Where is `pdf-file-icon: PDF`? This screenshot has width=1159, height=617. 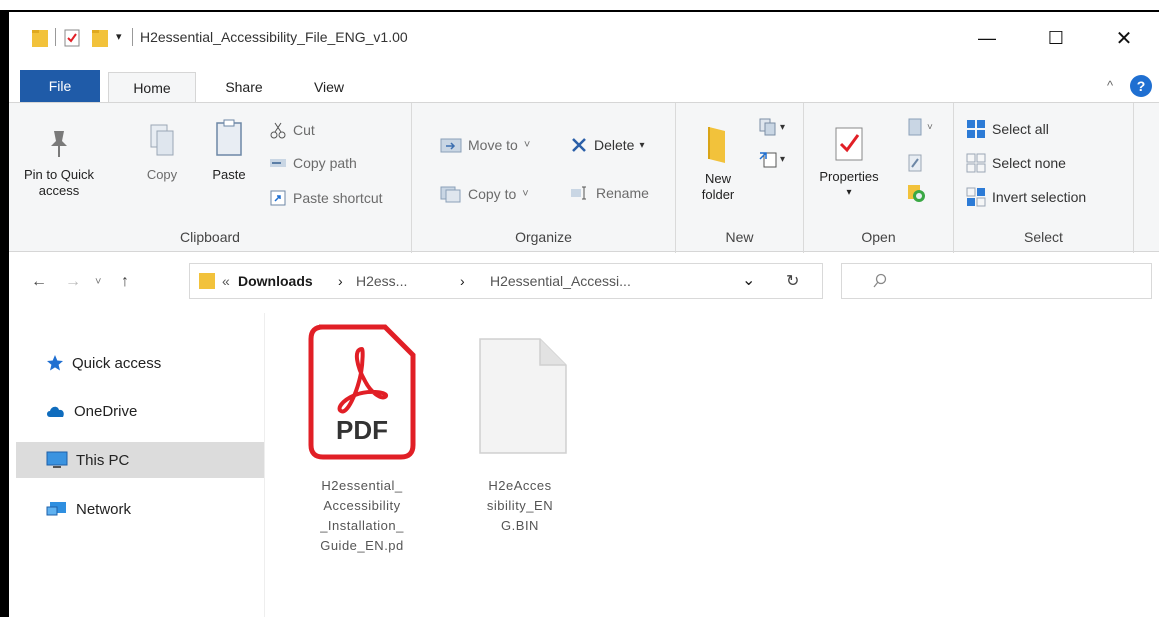
pdf-file-icon: PDF is located at coordinates (362, 392).